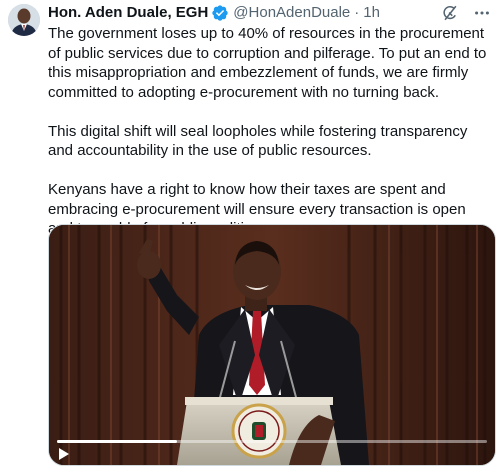  I want to click on timestamp: 1h, so click(371, 13).